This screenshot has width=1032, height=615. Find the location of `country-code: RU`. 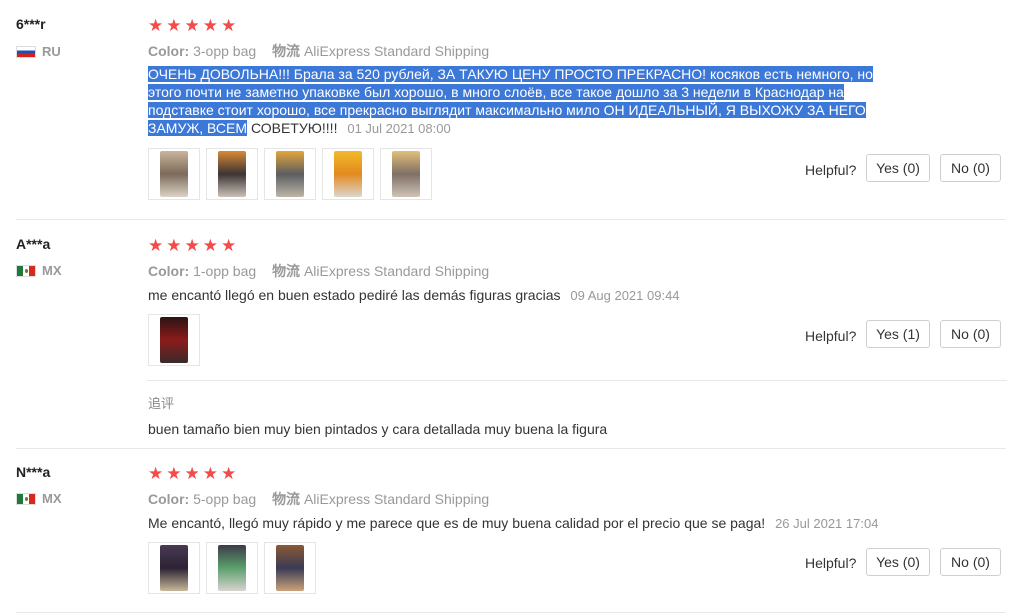

country-code: RU is located at coordinates (51, 51).